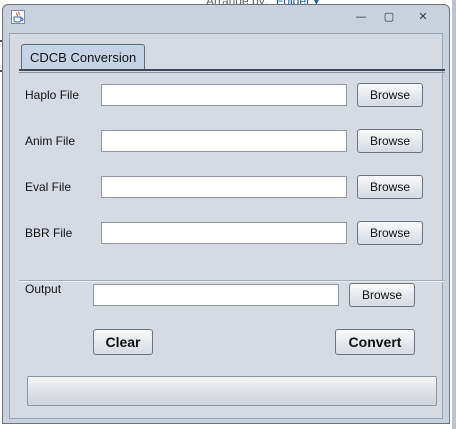 The height and width of the screenshot is (429, 456). Describe the element at coordinates (224, 187) in the screenshot. I see `eval-file-field` at that location.